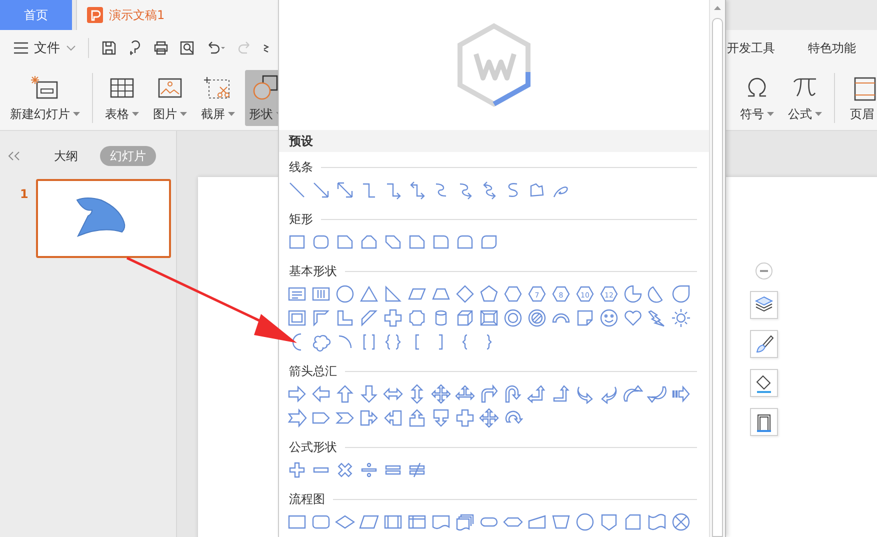 The width and height of the screenshot is (877, 537). What do you see at coordinates (95, 15) in the screenshot?
I see `presentation-icon` at bounding box center [95, 15].